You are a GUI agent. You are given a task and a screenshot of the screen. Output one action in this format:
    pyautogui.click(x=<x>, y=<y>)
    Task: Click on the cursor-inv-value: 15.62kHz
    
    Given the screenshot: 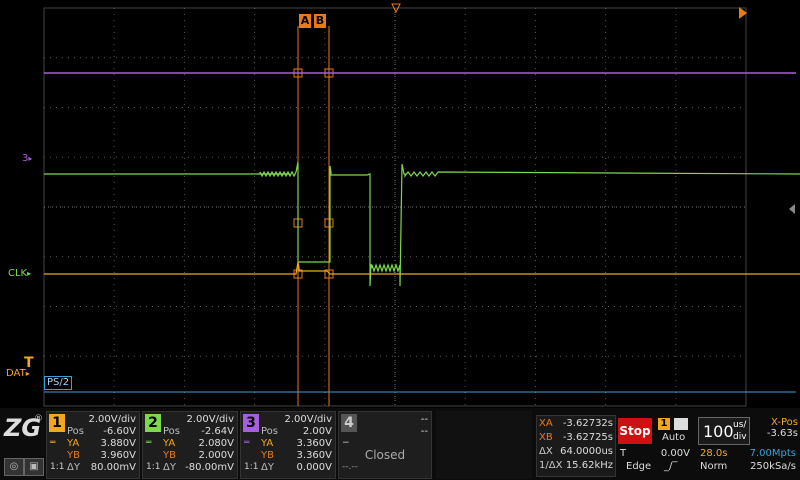 What is the action you would take?
    pyautogui.click(x=589, y=465)
    